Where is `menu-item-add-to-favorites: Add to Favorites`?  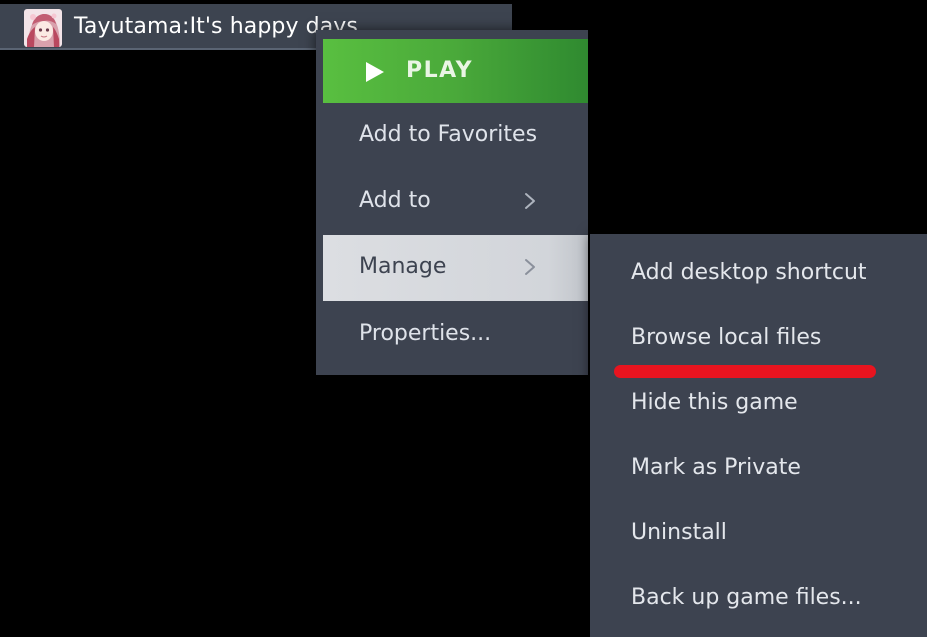
menu-item-add-to-favorites: Add to Favorites is located at coordinates (455, 136).